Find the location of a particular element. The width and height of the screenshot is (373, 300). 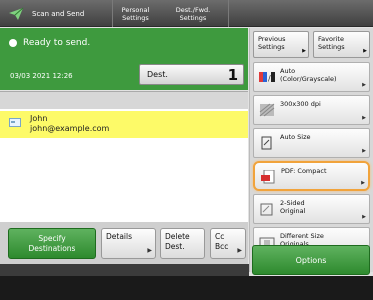

two-sided-icon is located at coordinates (266, 209).